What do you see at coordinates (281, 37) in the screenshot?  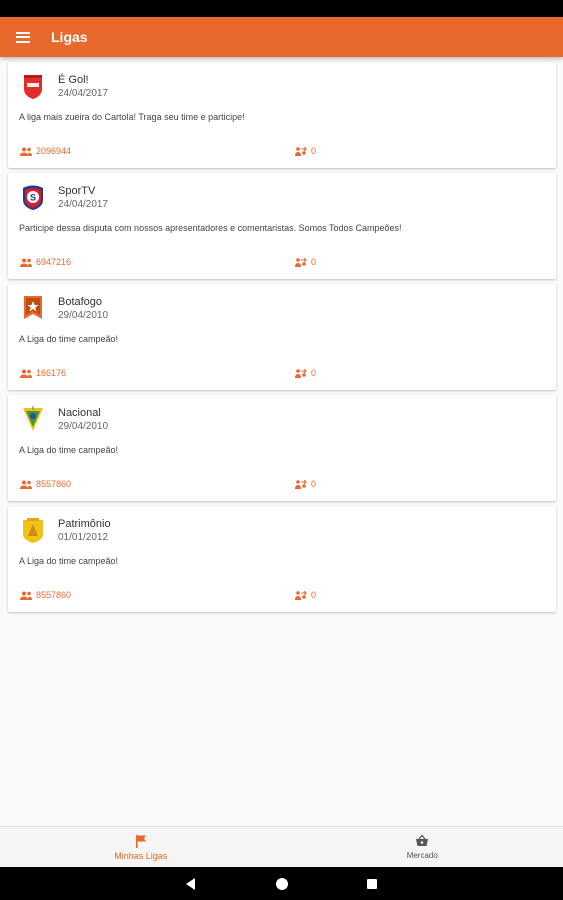 I see `app-bar: Ligas` at bounding box center [281, 37].